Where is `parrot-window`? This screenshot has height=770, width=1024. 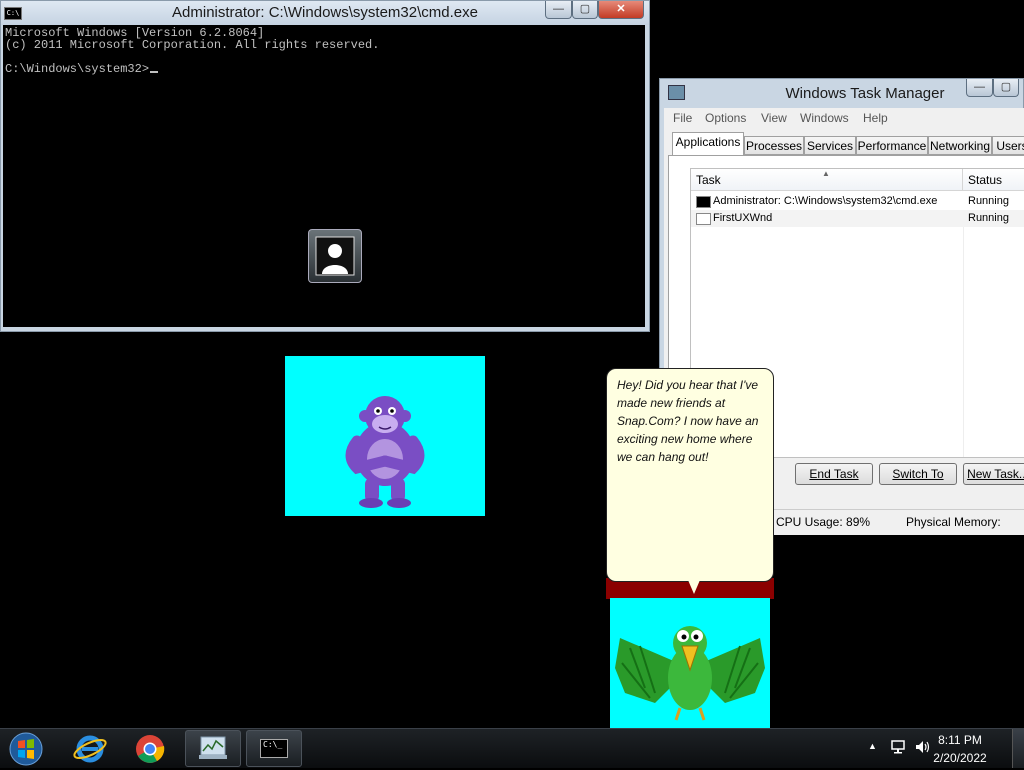 parrot-window is located at coordinates (690, 663).